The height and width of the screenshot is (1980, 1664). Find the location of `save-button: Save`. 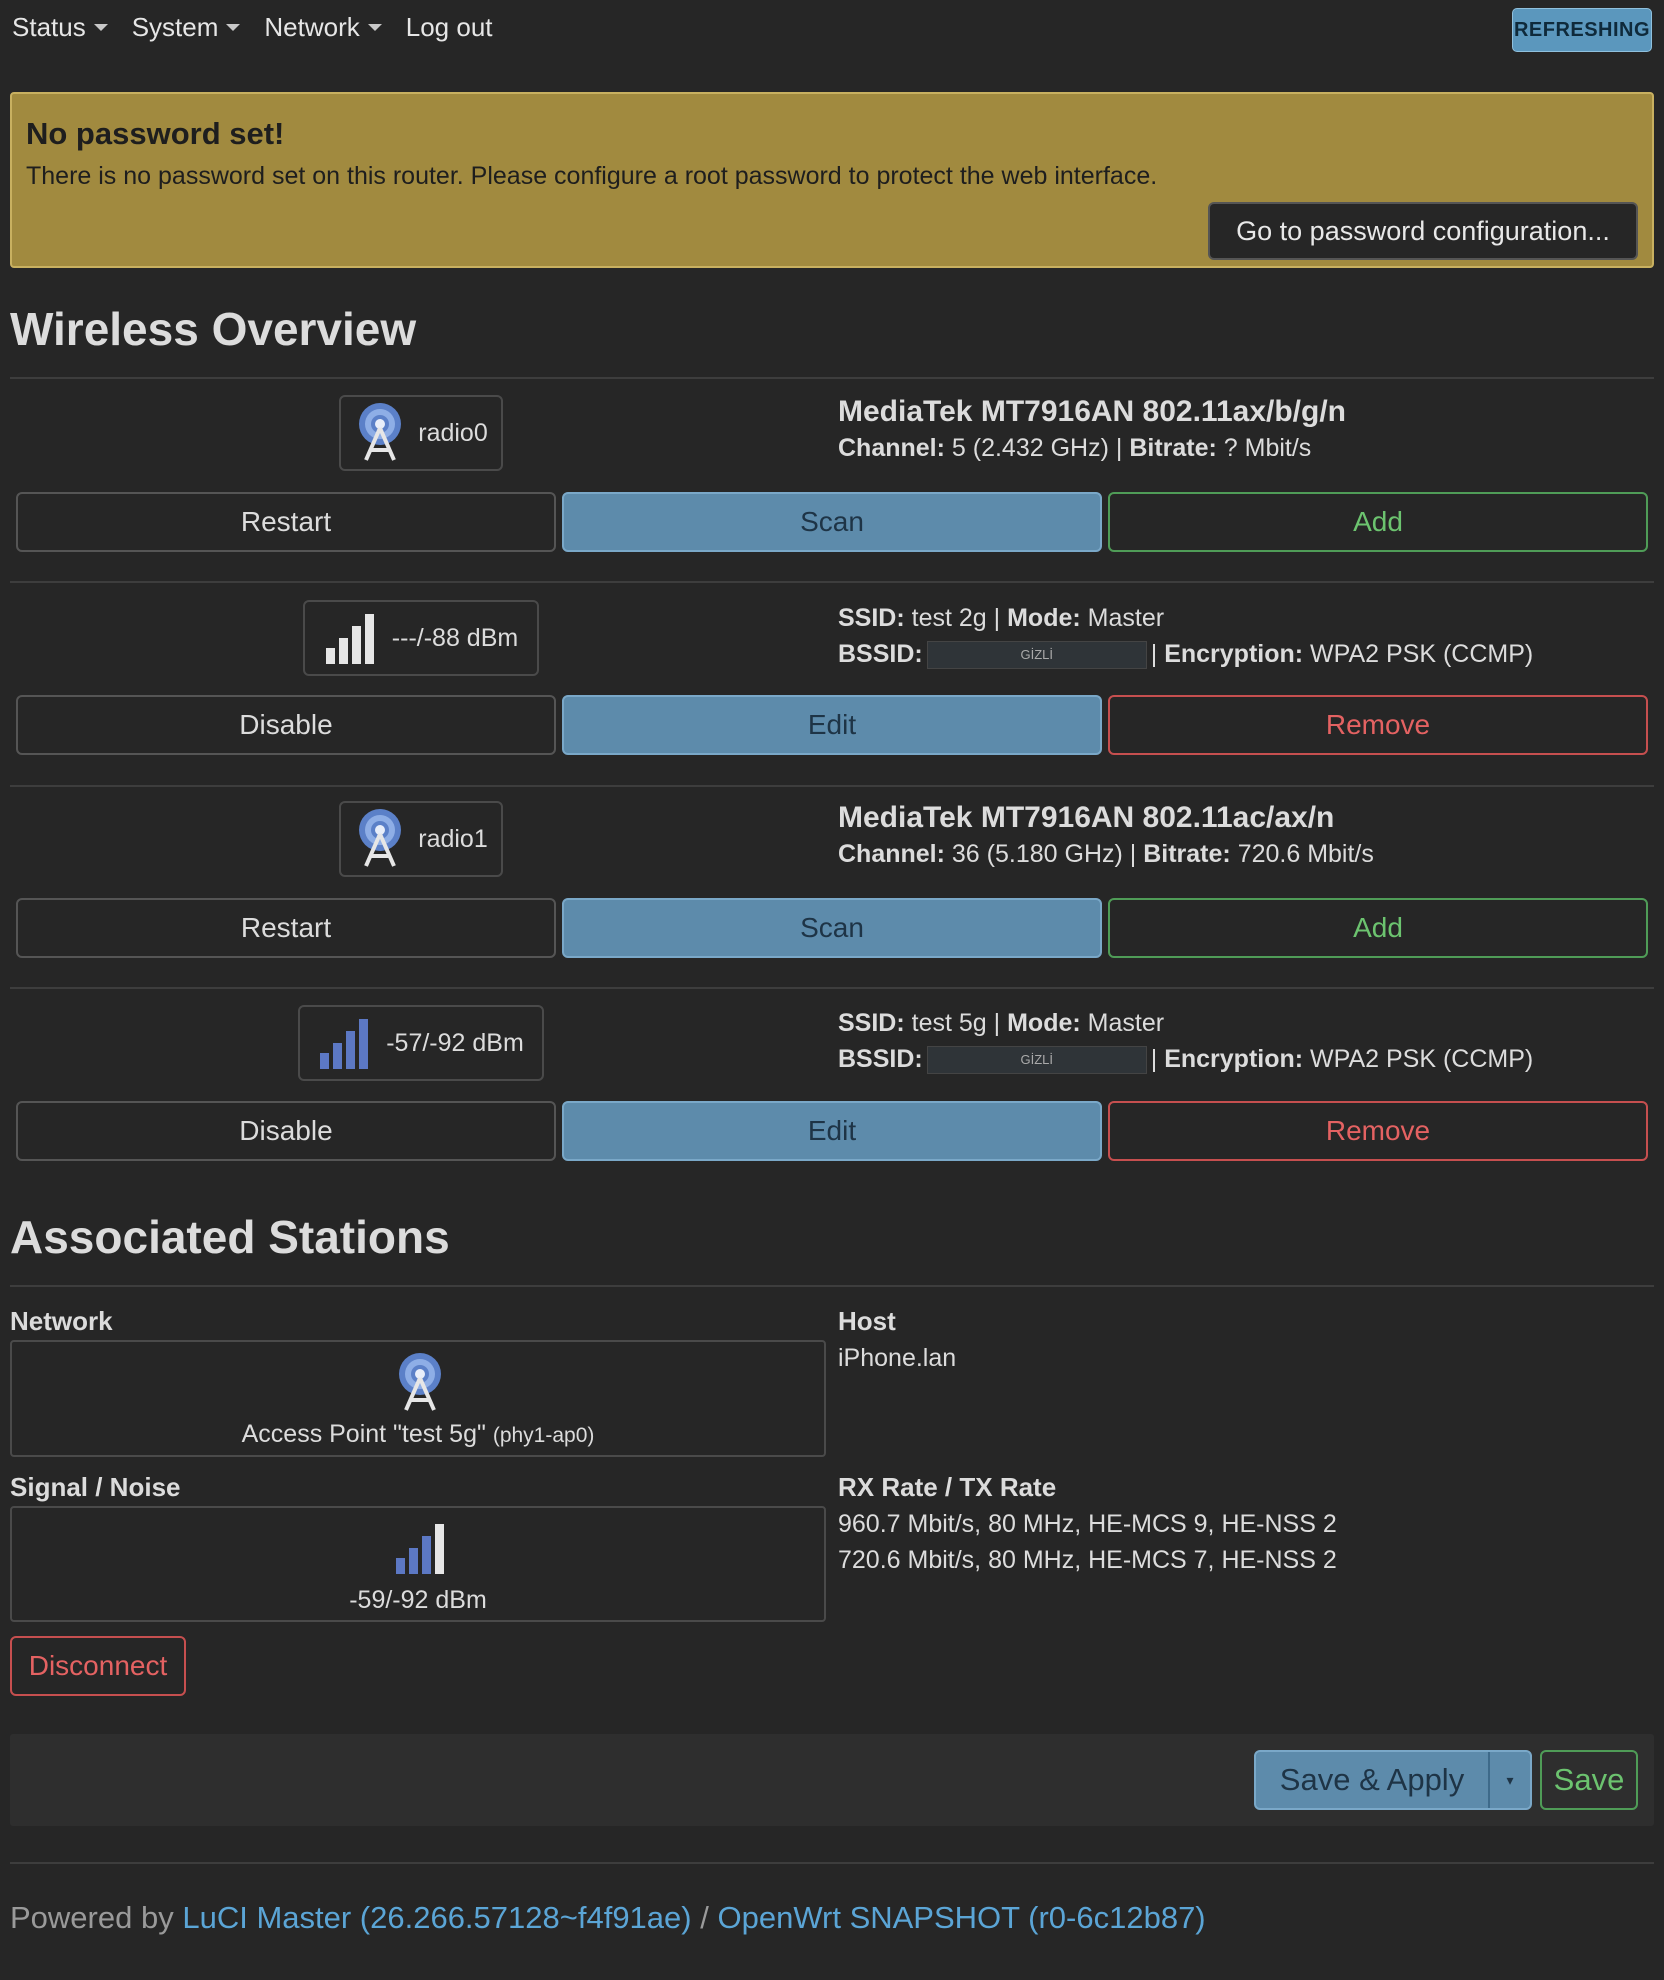

save-button: Save is located at coordinates (1589, 1780).